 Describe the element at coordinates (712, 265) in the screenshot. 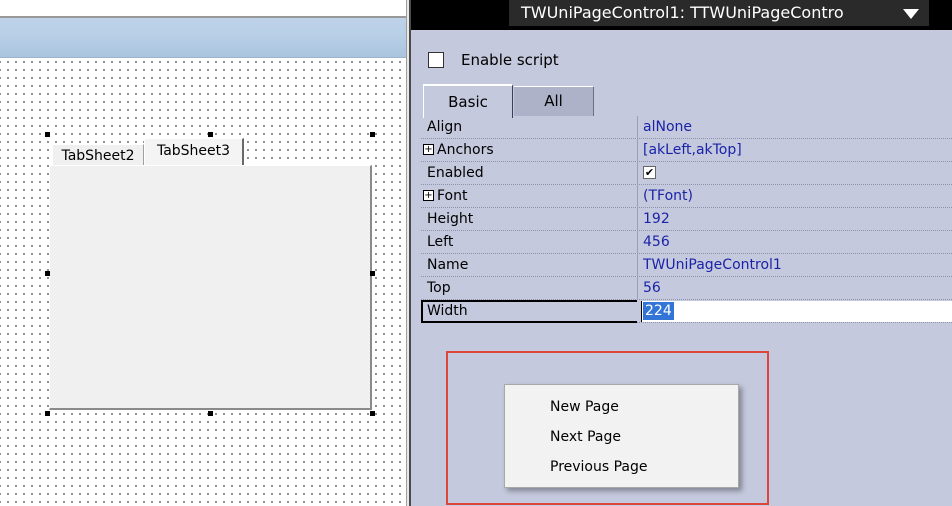

I see `property-value: TWUniPageControl1` at that location.